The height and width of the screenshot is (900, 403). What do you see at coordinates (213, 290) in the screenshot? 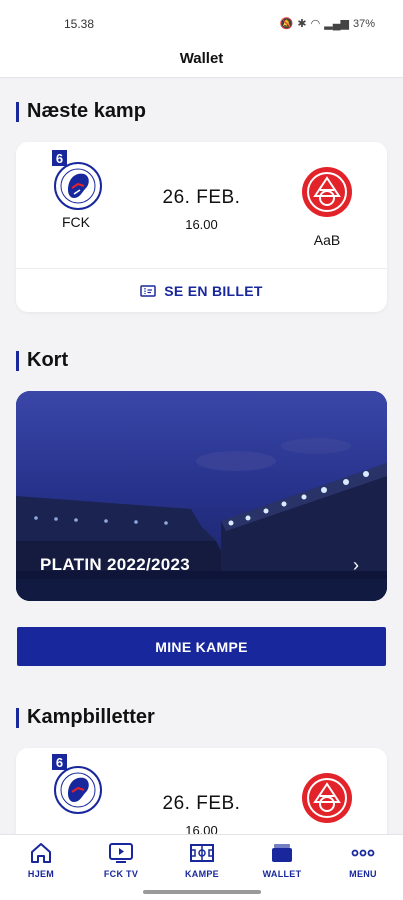
I see `see-ticket-label: SE EN BILLET` at bounding box center [213, 290].